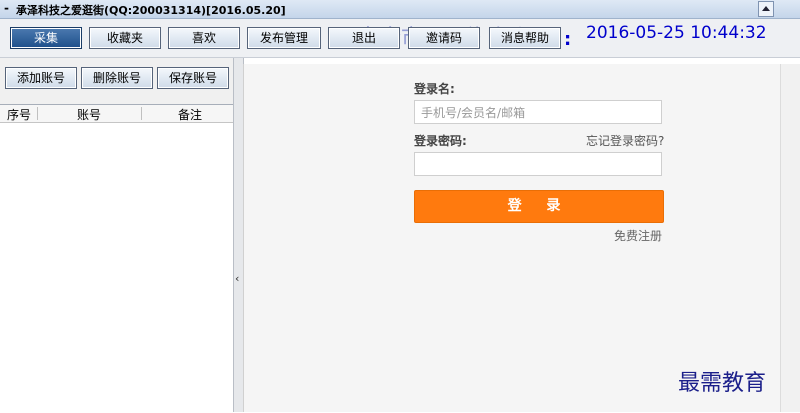 This screenshot has width=800, height=413. I want to click on column-header-note: 备注, so click(190, 114).